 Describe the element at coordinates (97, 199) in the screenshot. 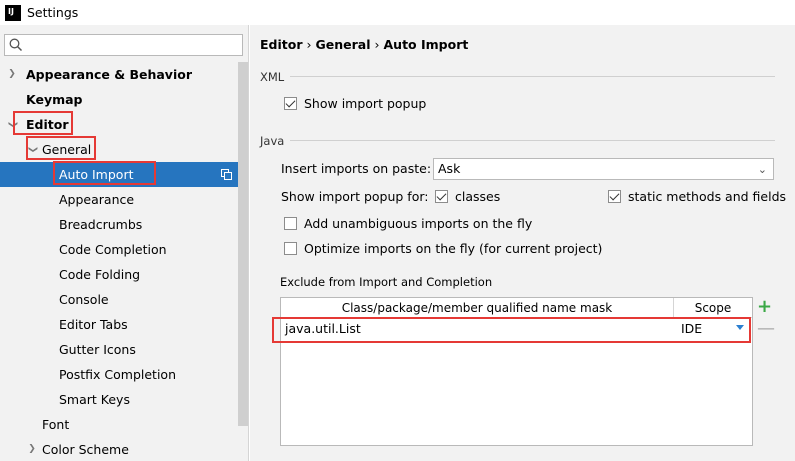

I see `tree-item-label: Appearance` at that location.